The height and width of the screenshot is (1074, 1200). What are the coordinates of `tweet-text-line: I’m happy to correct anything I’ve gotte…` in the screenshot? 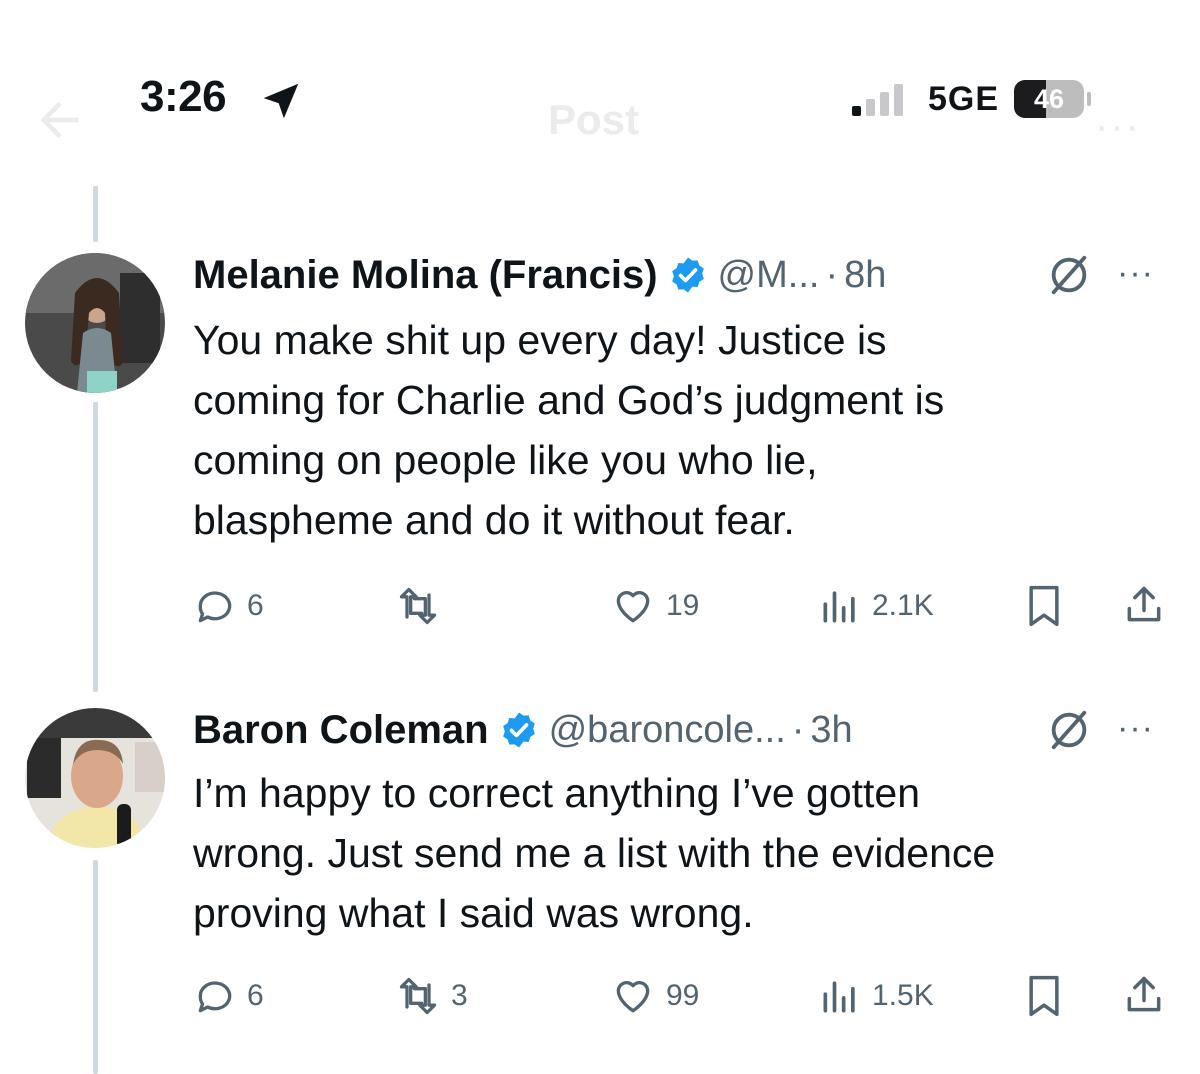 It's located at (557, 793).